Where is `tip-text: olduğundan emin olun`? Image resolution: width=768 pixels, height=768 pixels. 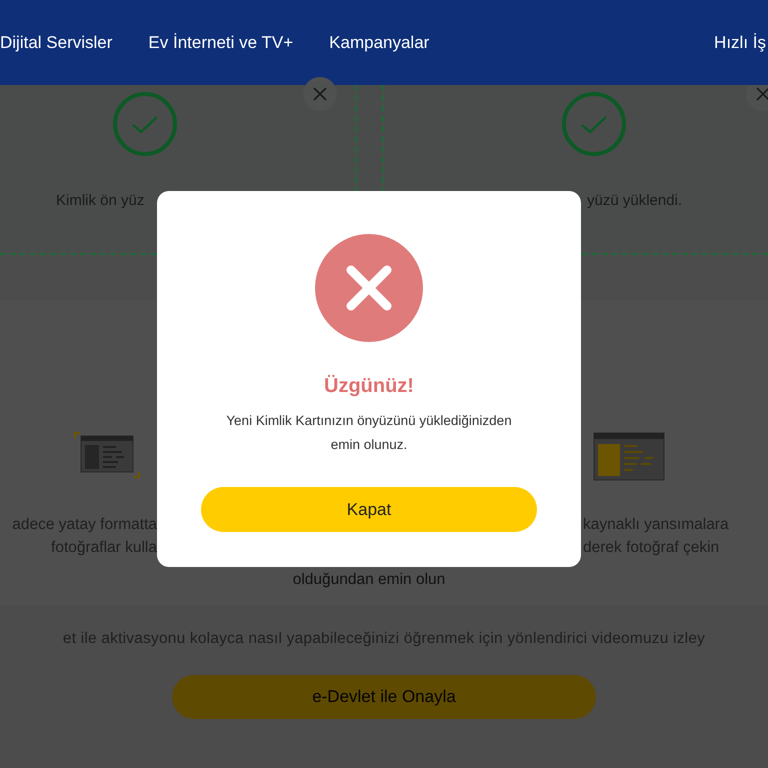
tip-text: olduğundan emin olun is located at coordinates (369, 580).